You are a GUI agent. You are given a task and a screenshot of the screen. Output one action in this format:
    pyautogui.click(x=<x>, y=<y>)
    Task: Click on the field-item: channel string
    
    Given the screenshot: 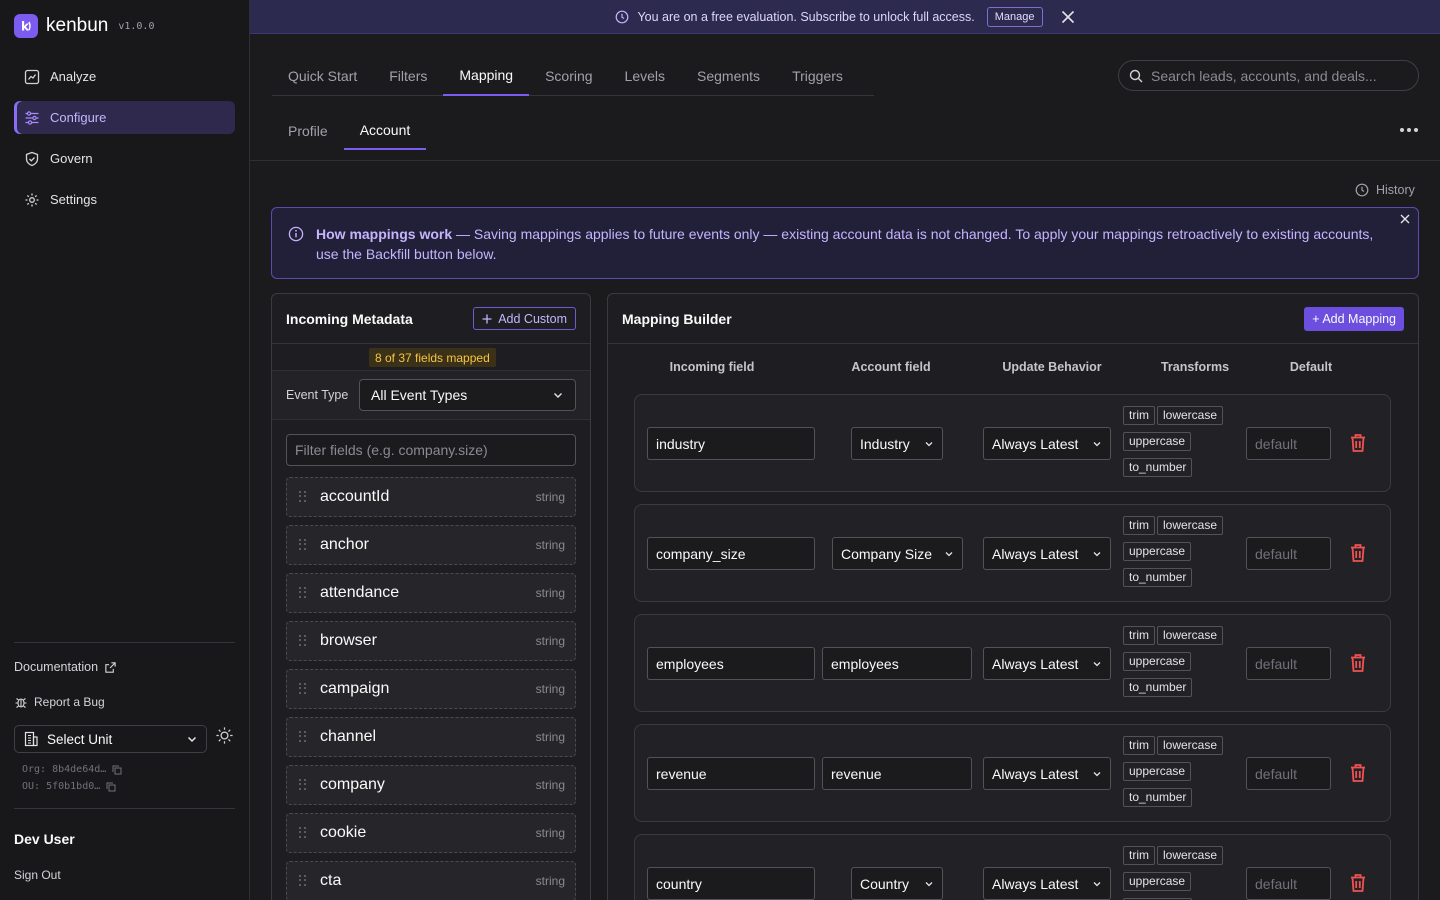 What is the action you would take?
    pyautogui.click(x=431, y=737)
    